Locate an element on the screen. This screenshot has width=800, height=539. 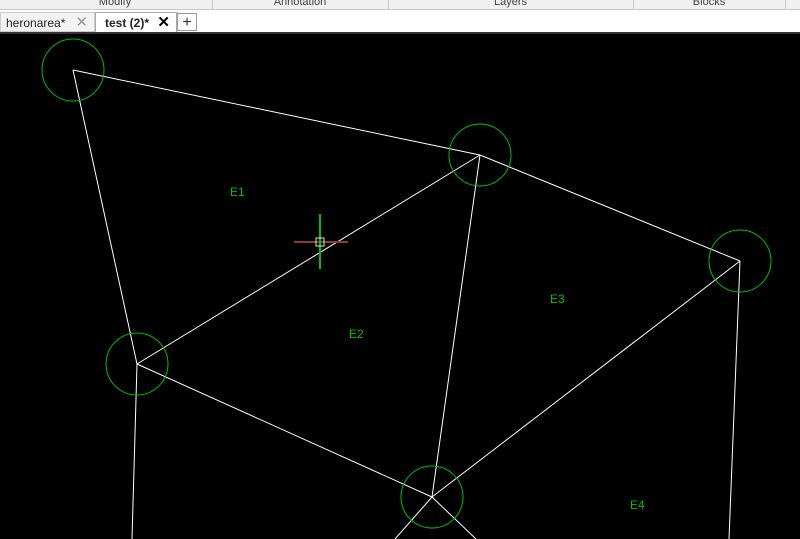
tab-heronarea: heronarea* ✕ is located at coordinates (47, 22).